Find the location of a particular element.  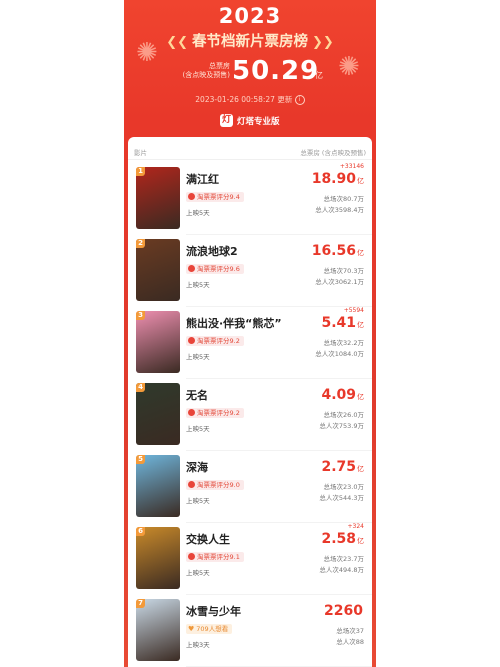

heart-icon: ♥ is located at coordinates (191, 629).